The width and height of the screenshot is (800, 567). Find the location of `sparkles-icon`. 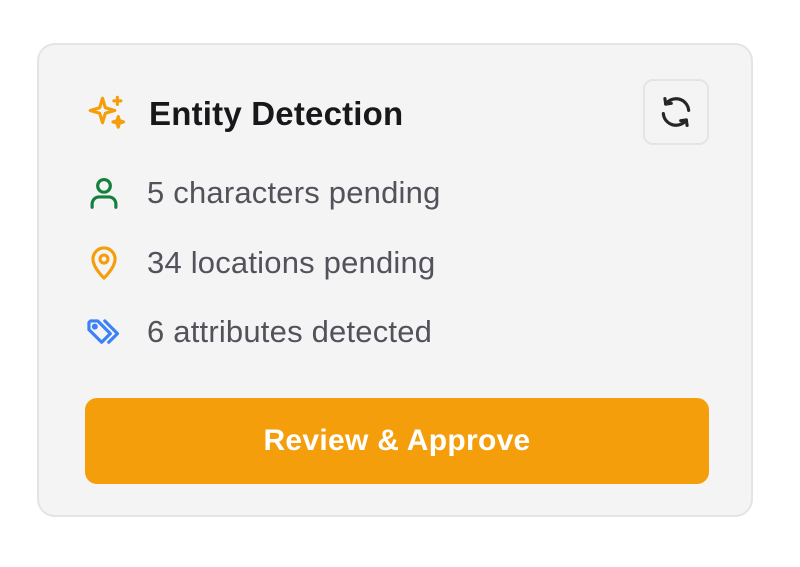

sparkles-icon is located at coordinates (106, 114).